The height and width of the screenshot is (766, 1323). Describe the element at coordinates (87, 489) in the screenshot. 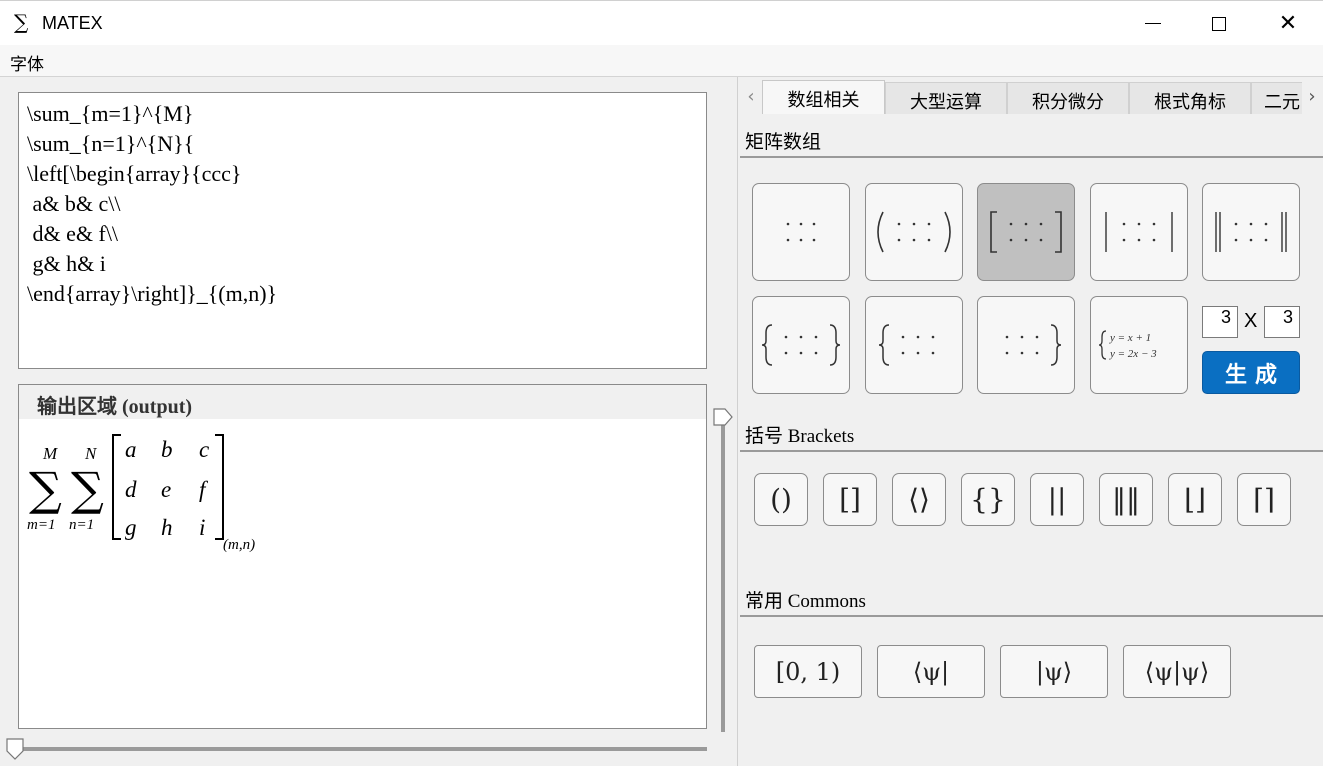

I see `sigma-2: ∑` at that location.